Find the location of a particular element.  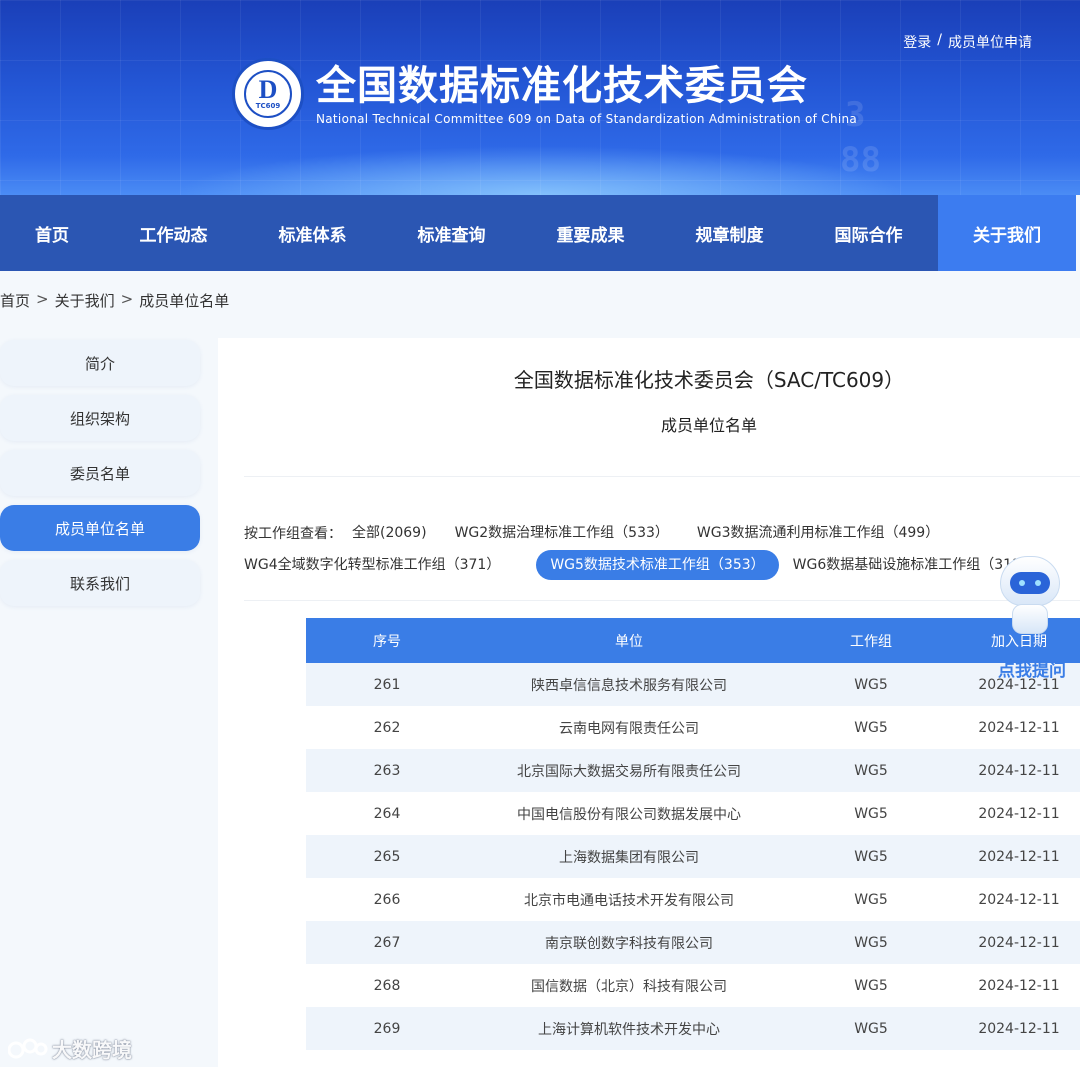

filter-wg5: WG5数据技术标准工作组（353） is located at coordinates (657, 565).